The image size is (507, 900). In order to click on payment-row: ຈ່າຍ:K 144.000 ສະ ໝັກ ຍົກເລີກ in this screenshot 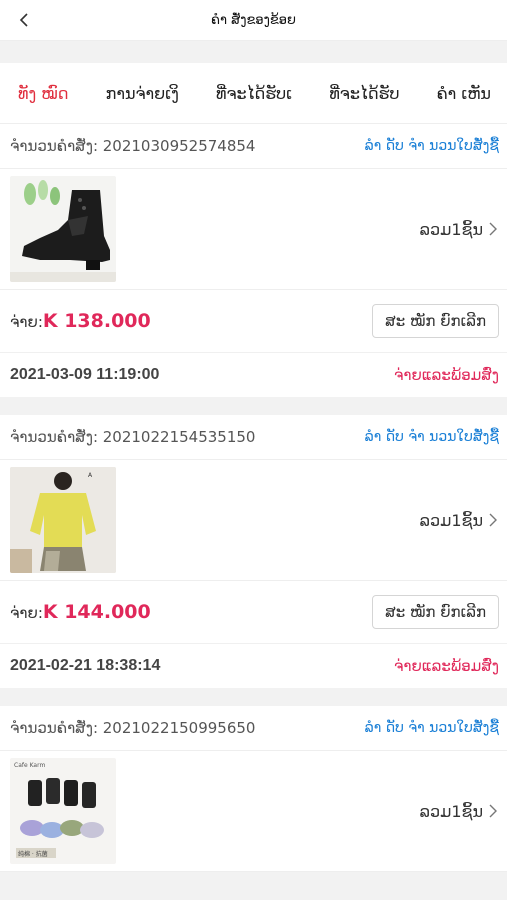, I will do `click(253, 612)`.